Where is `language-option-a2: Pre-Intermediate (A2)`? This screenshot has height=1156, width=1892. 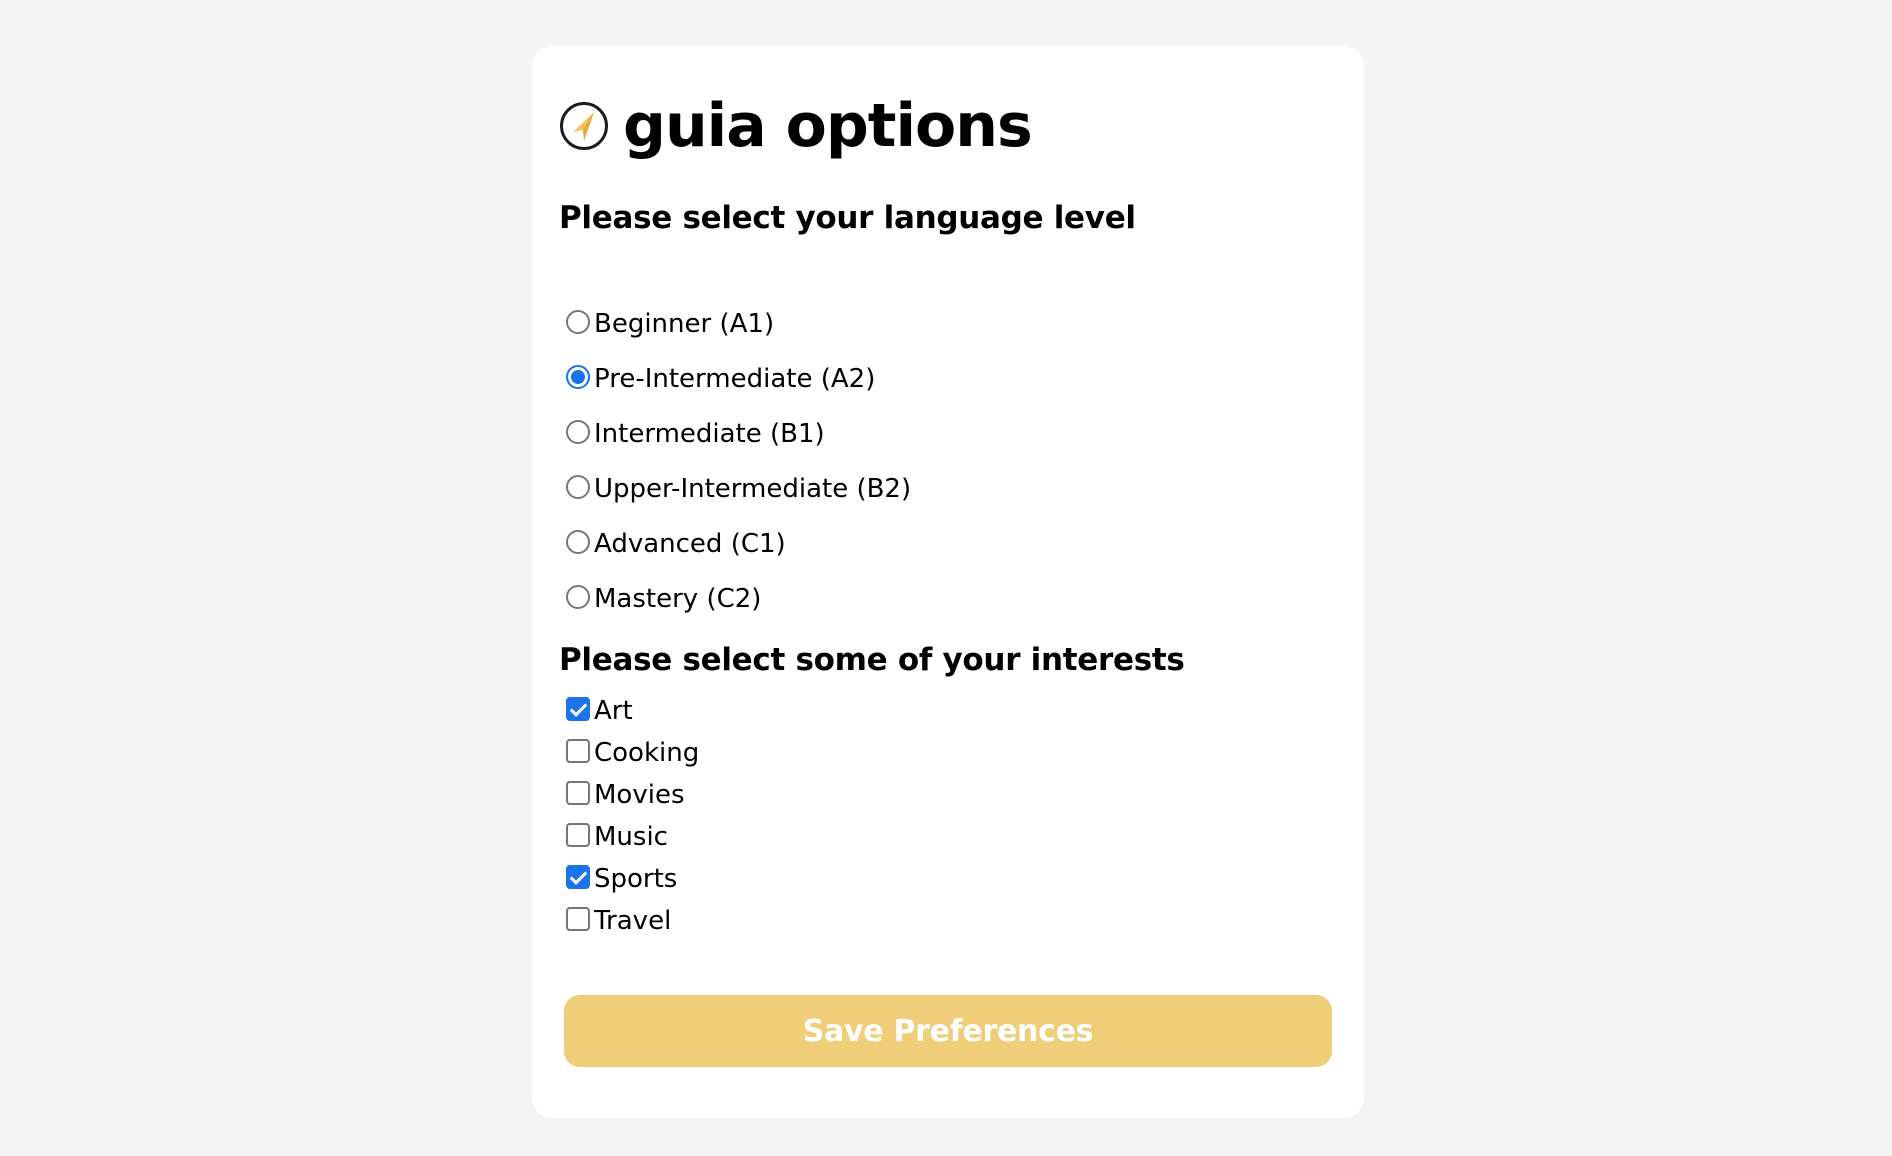
language-option-a2: Pre-Intermediate (A2) is located at coordinates (720, 377).